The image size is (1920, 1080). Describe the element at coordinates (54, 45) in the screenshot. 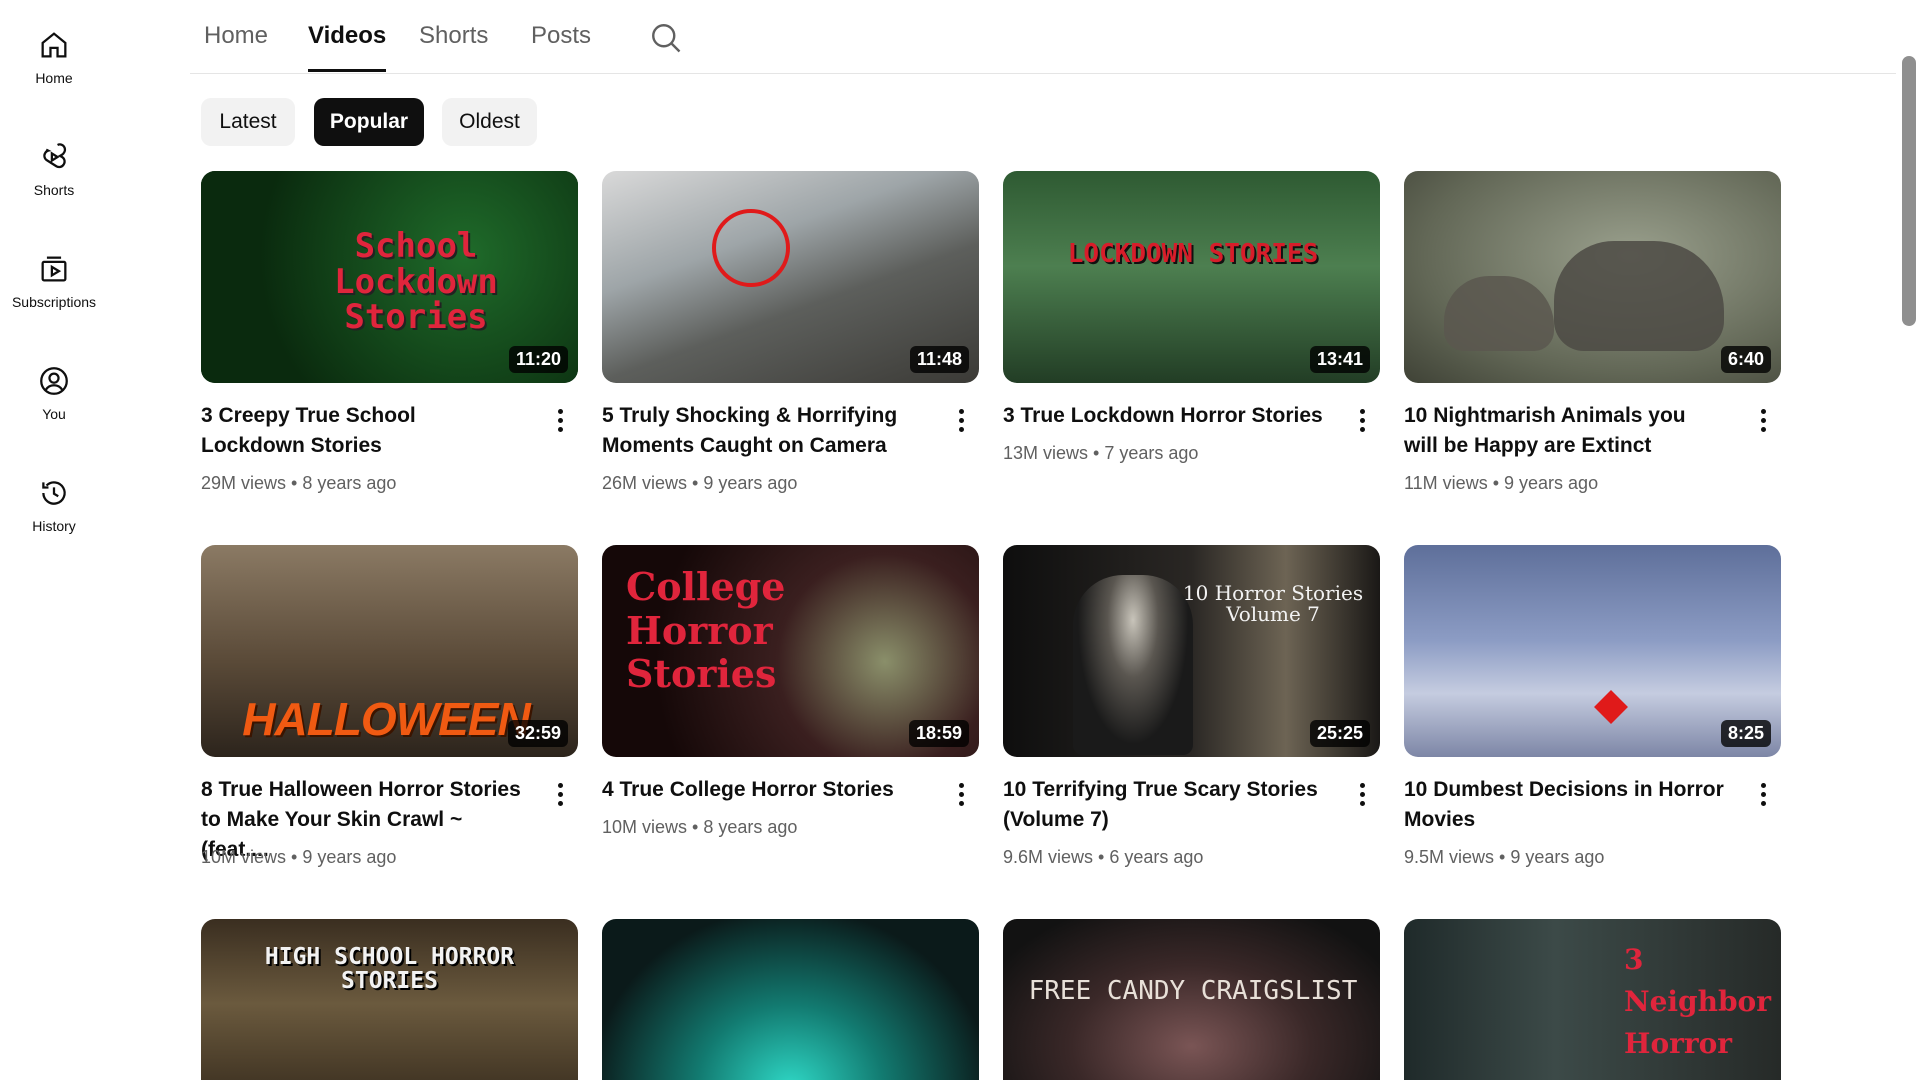

I see `home-icon` at that location.